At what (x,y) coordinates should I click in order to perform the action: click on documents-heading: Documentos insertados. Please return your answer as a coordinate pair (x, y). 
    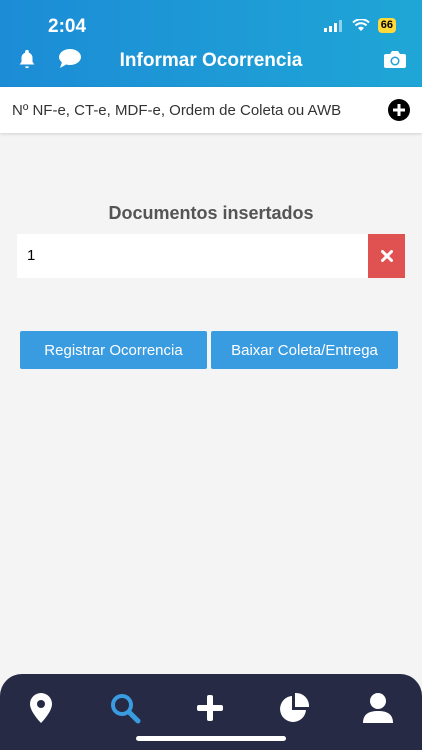
    Looking at the image, I should click on (211, 213).